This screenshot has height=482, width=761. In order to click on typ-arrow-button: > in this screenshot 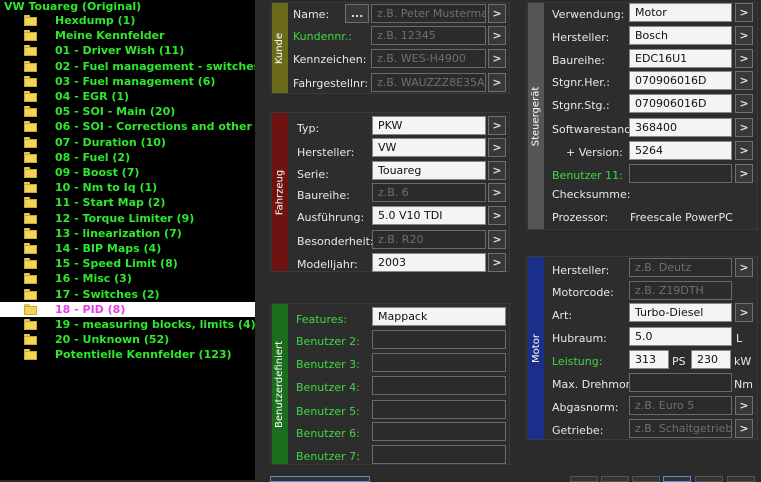, I will do `click(497, 125)`.